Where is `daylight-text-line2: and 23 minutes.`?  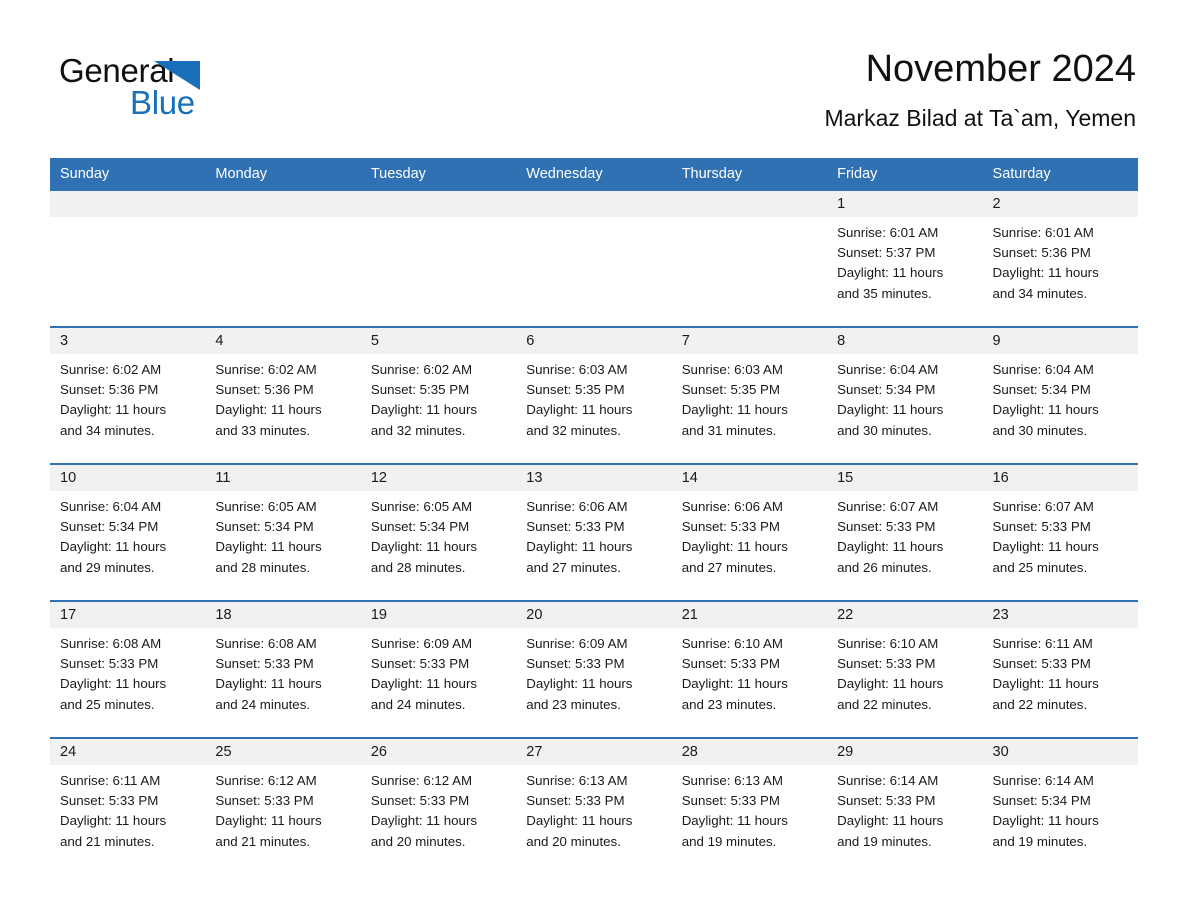
daylight-text-line2: and 23 minutes. is located at coordinates (729, 704).